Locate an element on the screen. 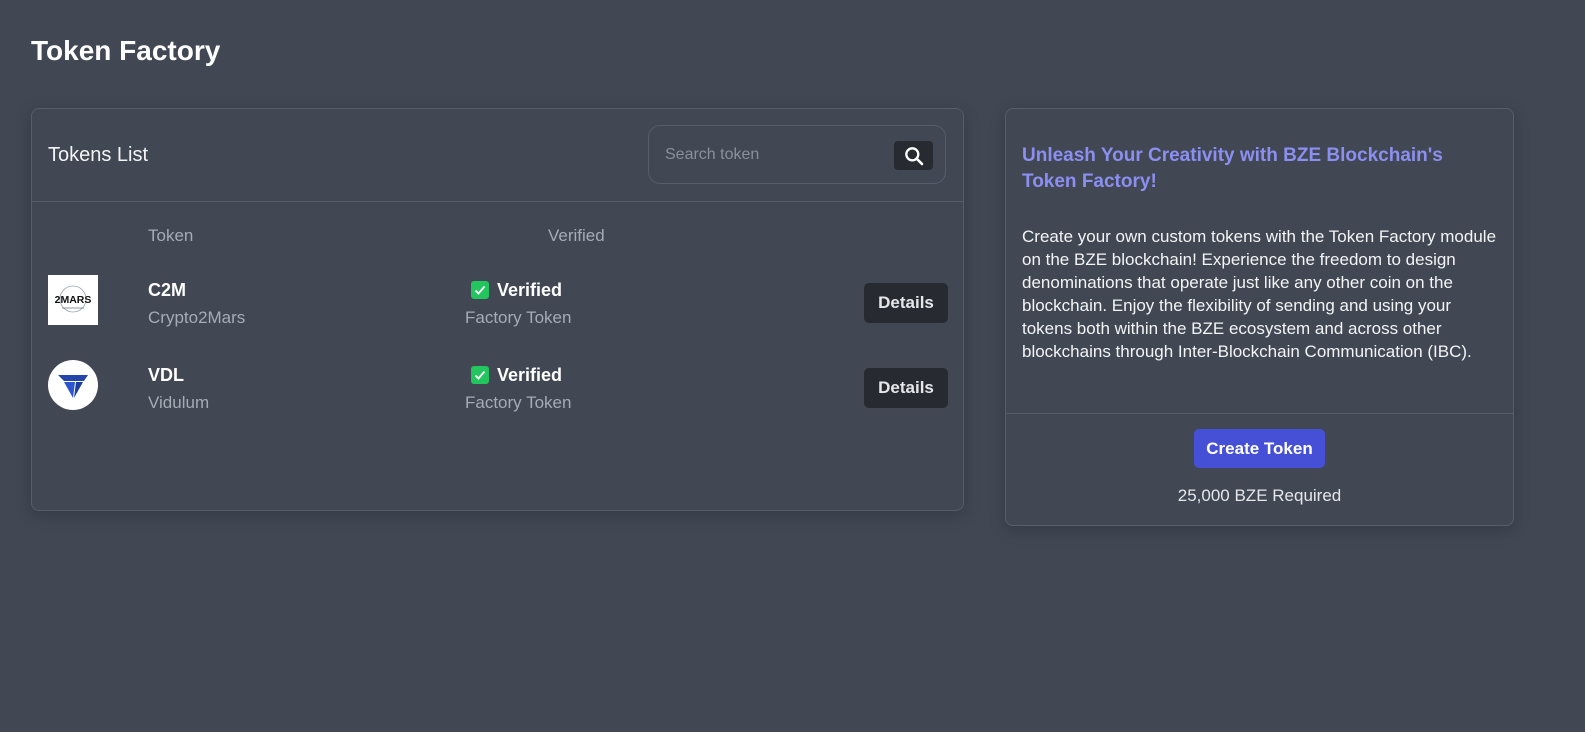 This screenshot has width=1585, height=732. tokens-list-header: Tokens List is located at coordinates (497, 155).